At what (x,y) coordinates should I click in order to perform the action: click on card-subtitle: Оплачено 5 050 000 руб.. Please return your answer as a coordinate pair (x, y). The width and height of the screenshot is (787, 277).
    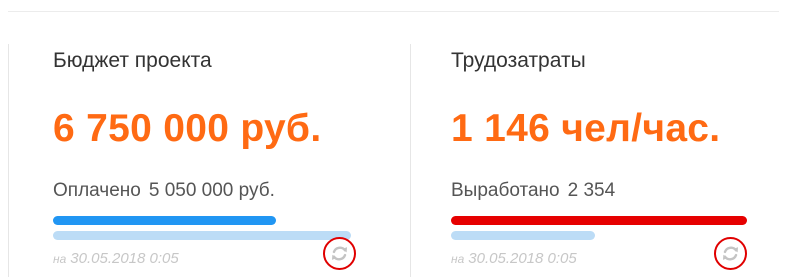
    Looking at the image, I should click on (164, 191).